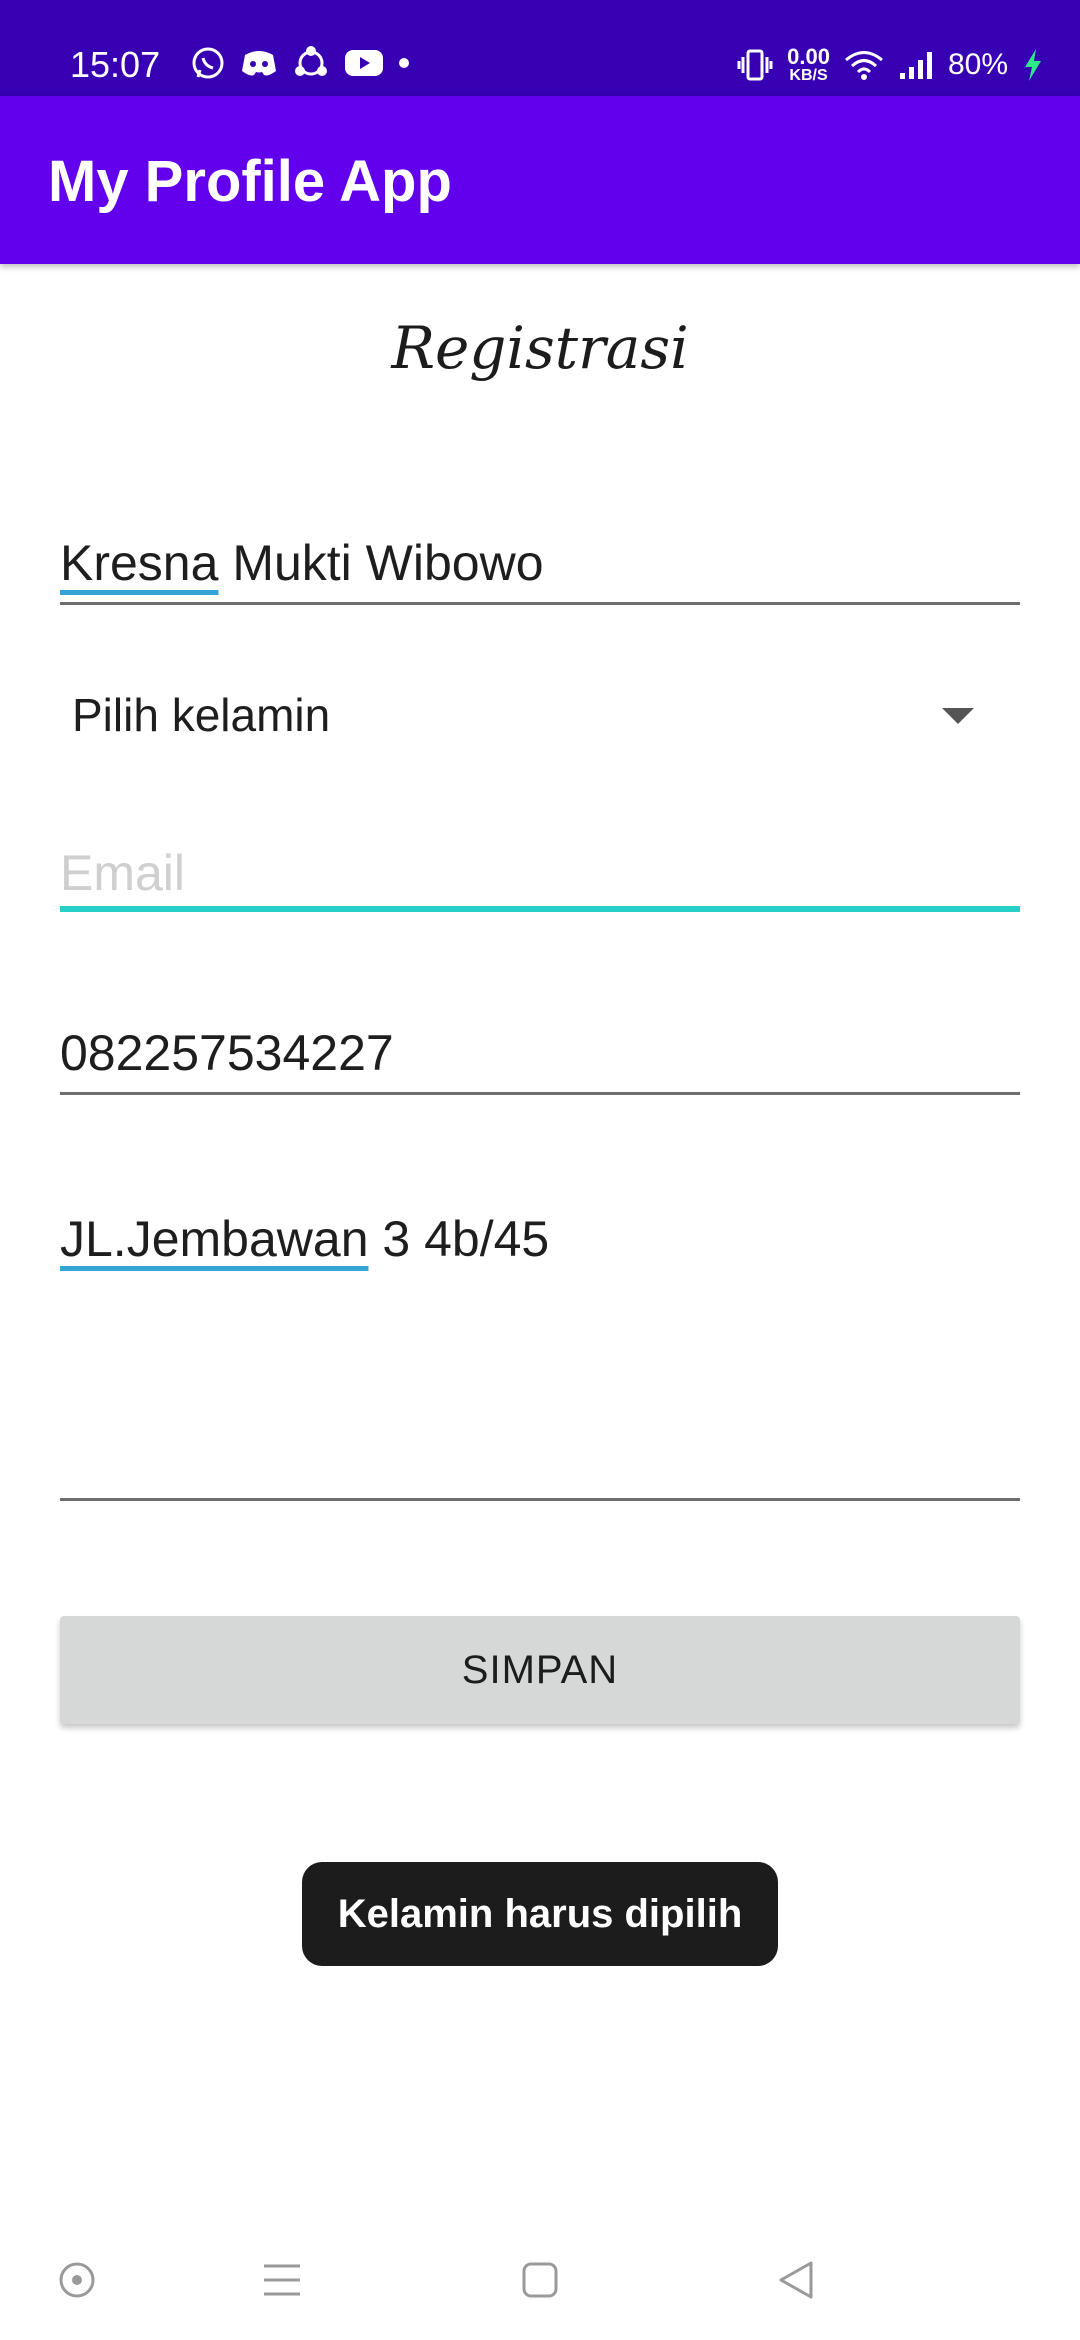  Describe the element at coordinates (863, 65) in the screenshot. I see `wifi-icon` at that location.